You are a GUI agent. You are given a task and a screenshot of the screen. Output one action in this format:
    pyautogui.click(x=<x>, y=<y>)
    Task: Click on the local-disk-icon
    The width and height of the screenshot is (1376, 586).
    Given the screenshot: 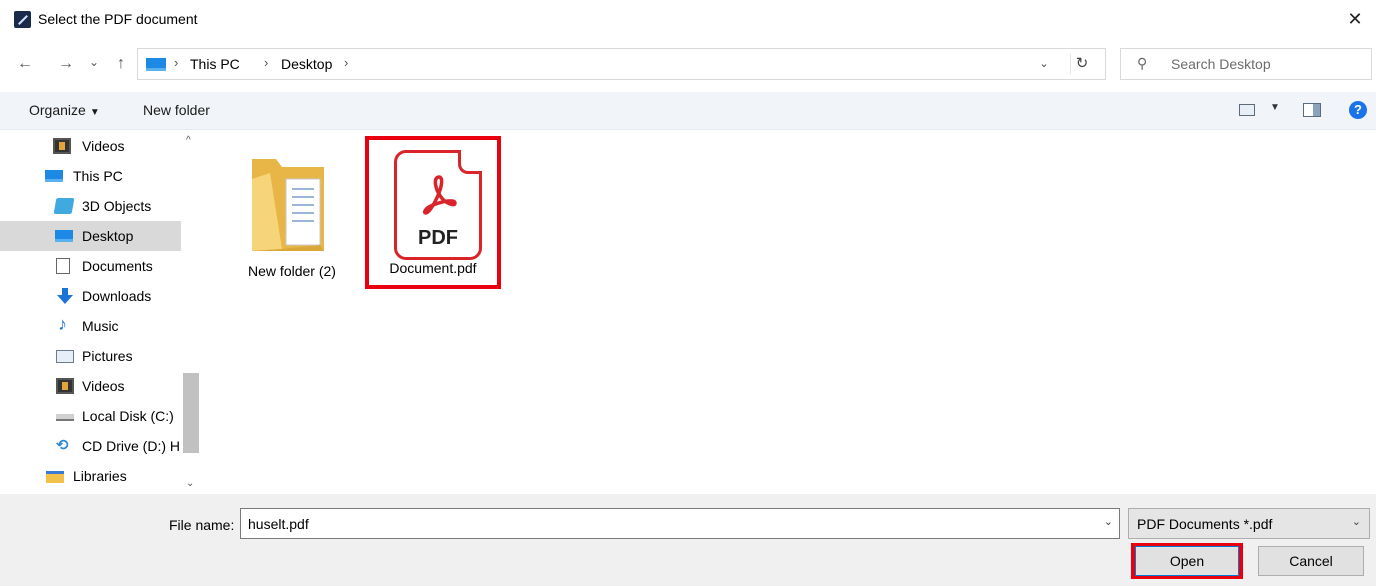 What is the action you would take?
    pyautogui.click(x=65, y=417)
    